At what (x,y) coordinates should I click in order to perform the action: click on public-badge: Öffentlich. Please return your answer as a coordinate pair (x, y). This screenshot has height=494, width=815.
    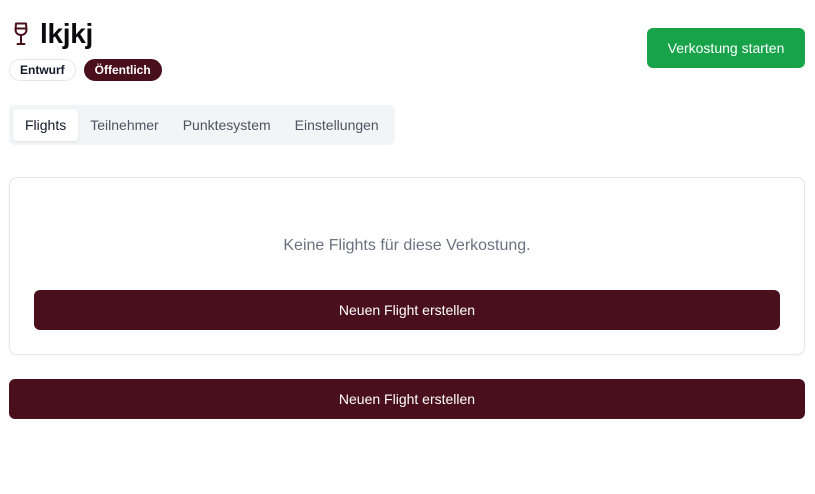
    Looking at the image, I should click on (122, 70).